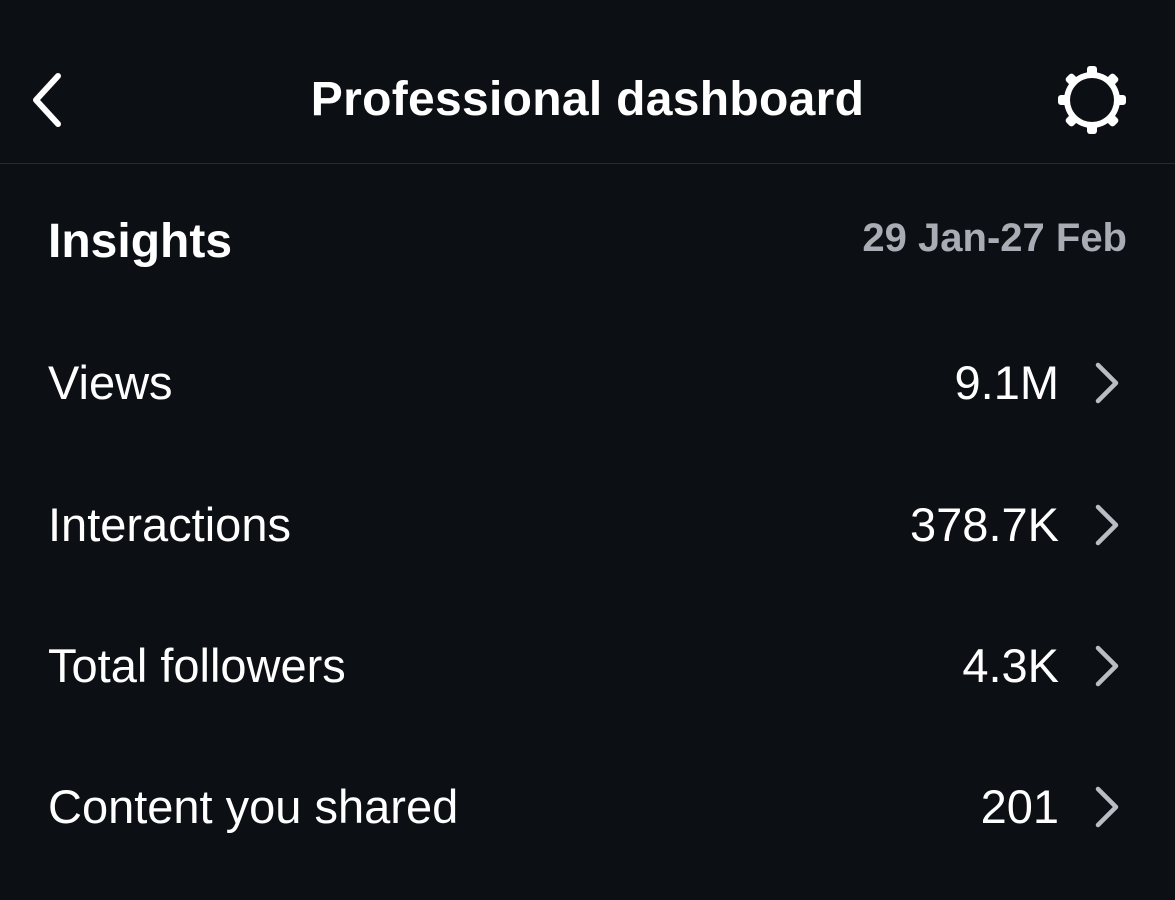  Describe the element at coordinates (169, 524) in the screenshot. I see `metric-label: Interactions` at that location.